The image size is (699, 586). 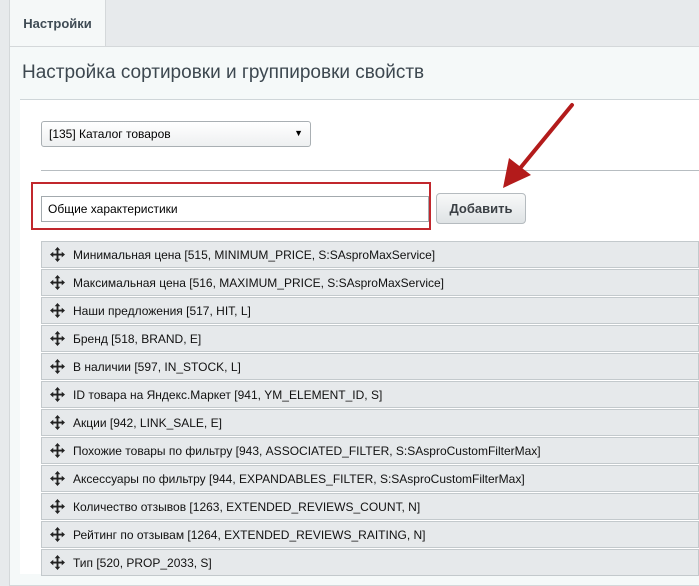 What do you see at coordinates (142, 562) in the screenshot?
I see `property-label: Тип [520, PROP_2033, S]` at bounding box center [142, 562].